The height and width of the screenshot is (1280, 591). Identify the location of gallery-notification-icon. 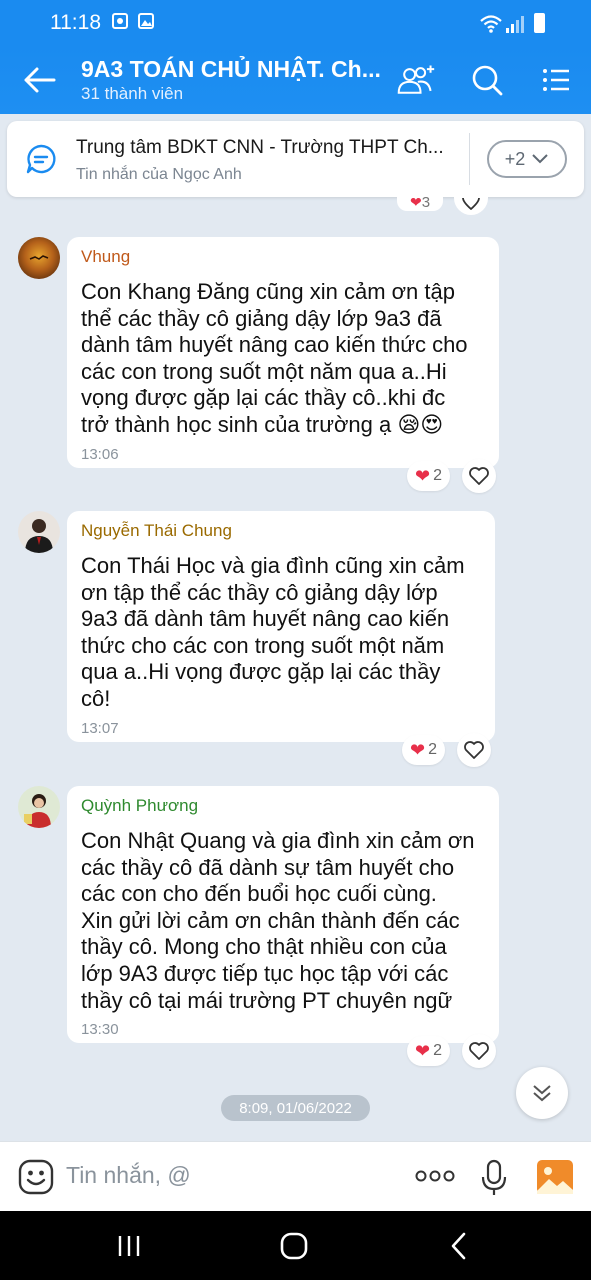
(146, 21).